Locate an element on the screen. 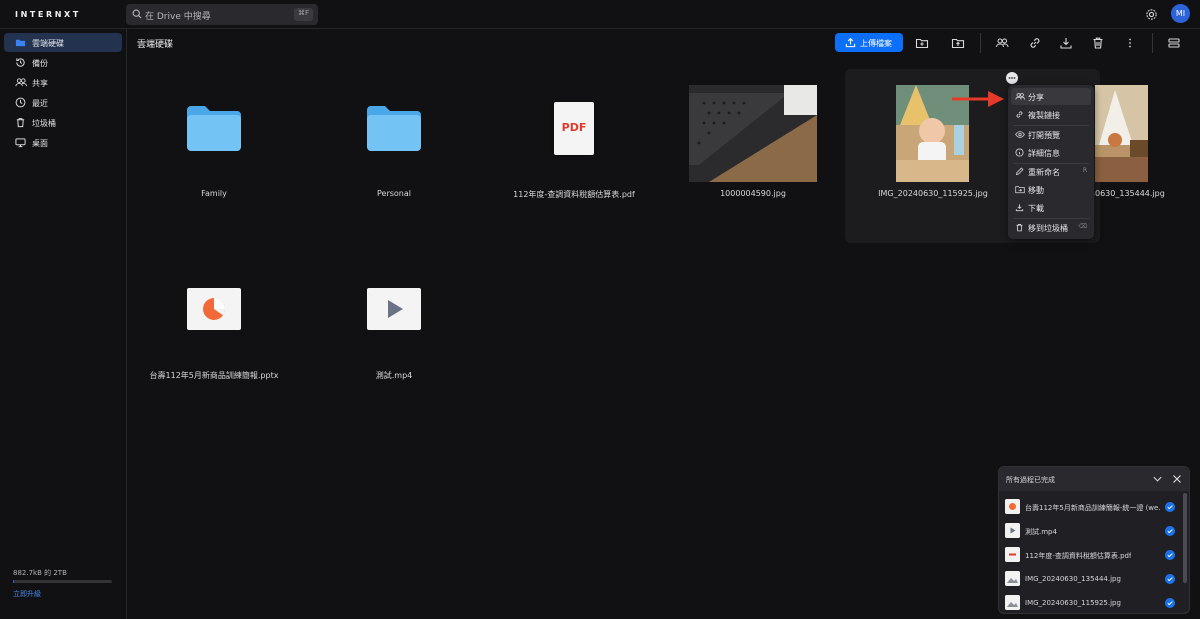 Image resolution: width=1200 pixels, height=619 pixels. file-item-pdf: PDF 112年度-查調資料稅額估算表.pdf is located at coordinates (574, 139).